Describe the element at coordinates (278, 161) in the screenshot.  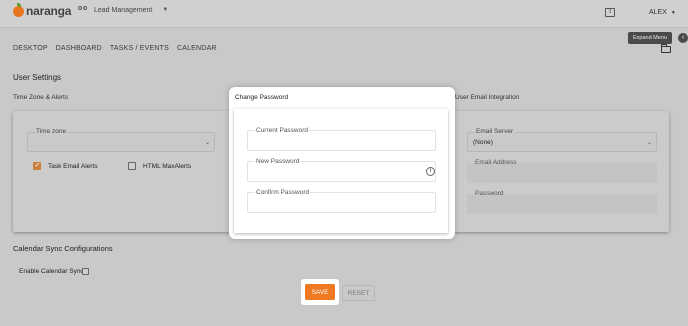
I see `new-password-label: New Password` at that location.